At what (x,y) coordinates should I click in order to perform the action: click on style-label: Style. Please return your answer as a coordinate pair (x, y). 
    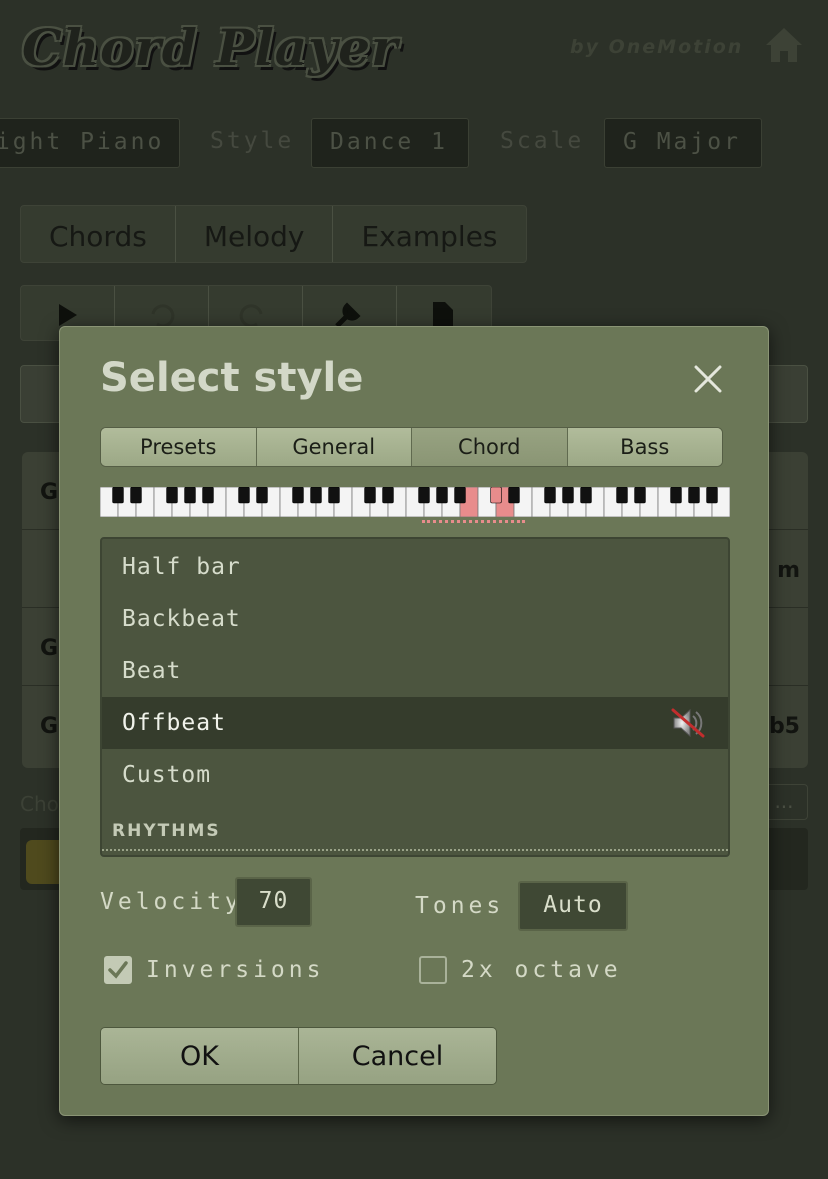
    Looking at the image, I should click on (252, 141).